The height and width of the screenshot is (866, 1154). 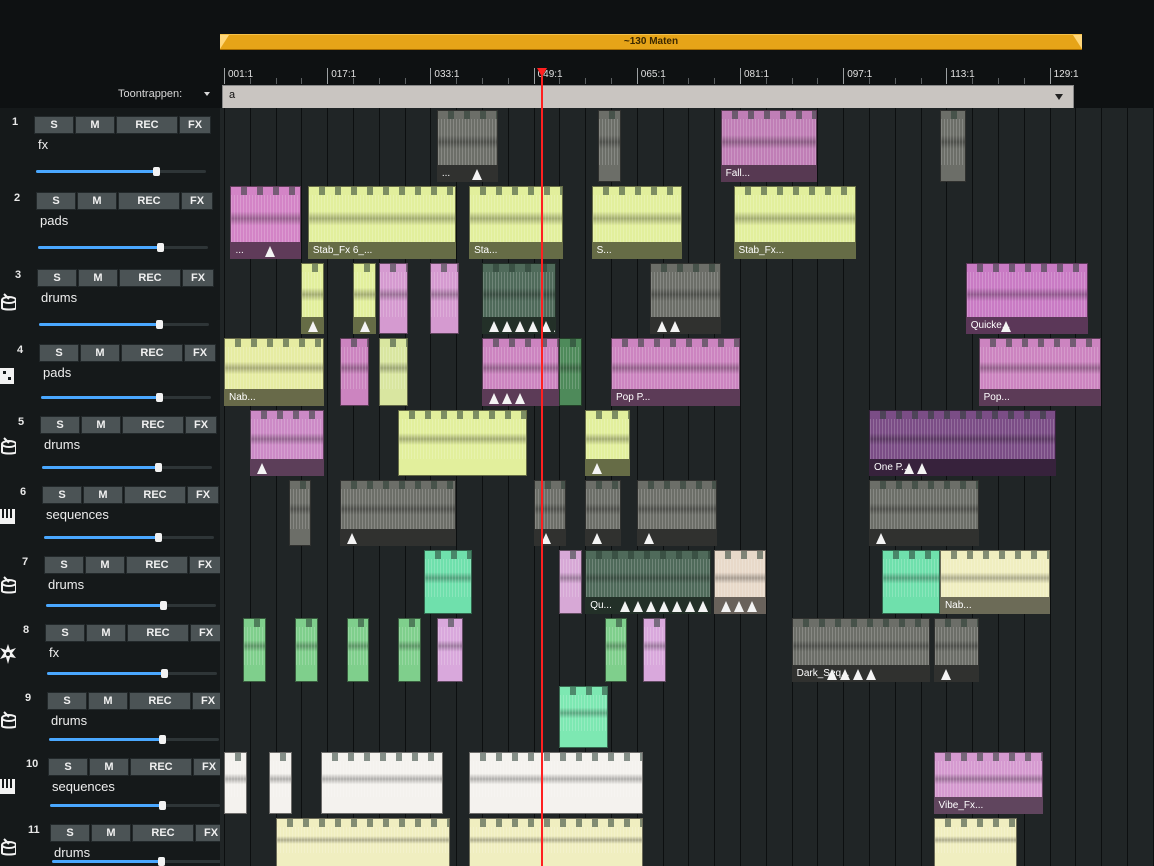 I want to click on track-header: 7 S M REC FX drums, so click(x=110, y=583).